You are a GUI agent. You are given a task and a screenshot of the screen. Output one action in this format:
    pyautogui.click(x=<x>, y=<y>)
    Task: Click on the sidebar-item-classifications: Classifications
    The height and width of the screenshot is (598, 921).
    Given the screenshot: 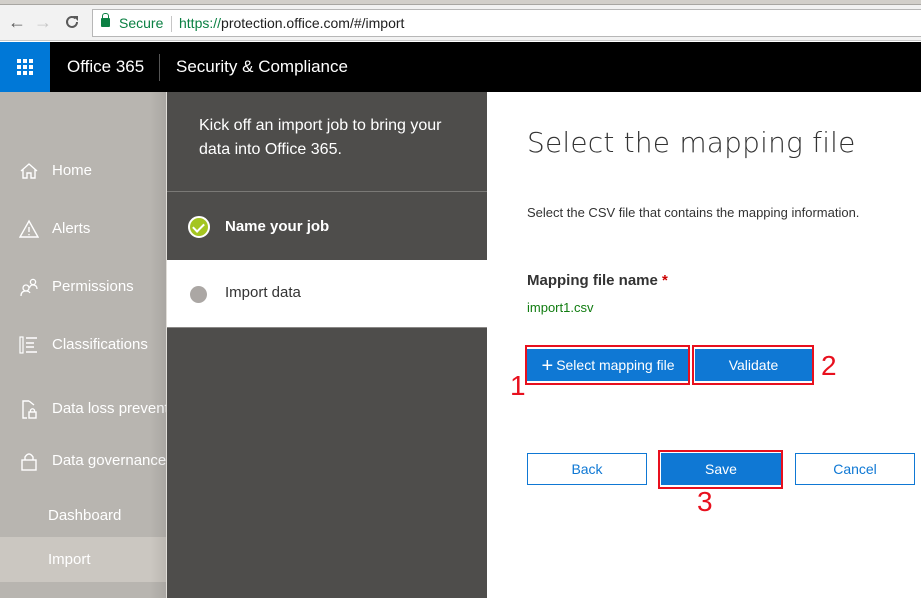 What is the action you would take?
    pyautogui.click(x=83, y=345)
    